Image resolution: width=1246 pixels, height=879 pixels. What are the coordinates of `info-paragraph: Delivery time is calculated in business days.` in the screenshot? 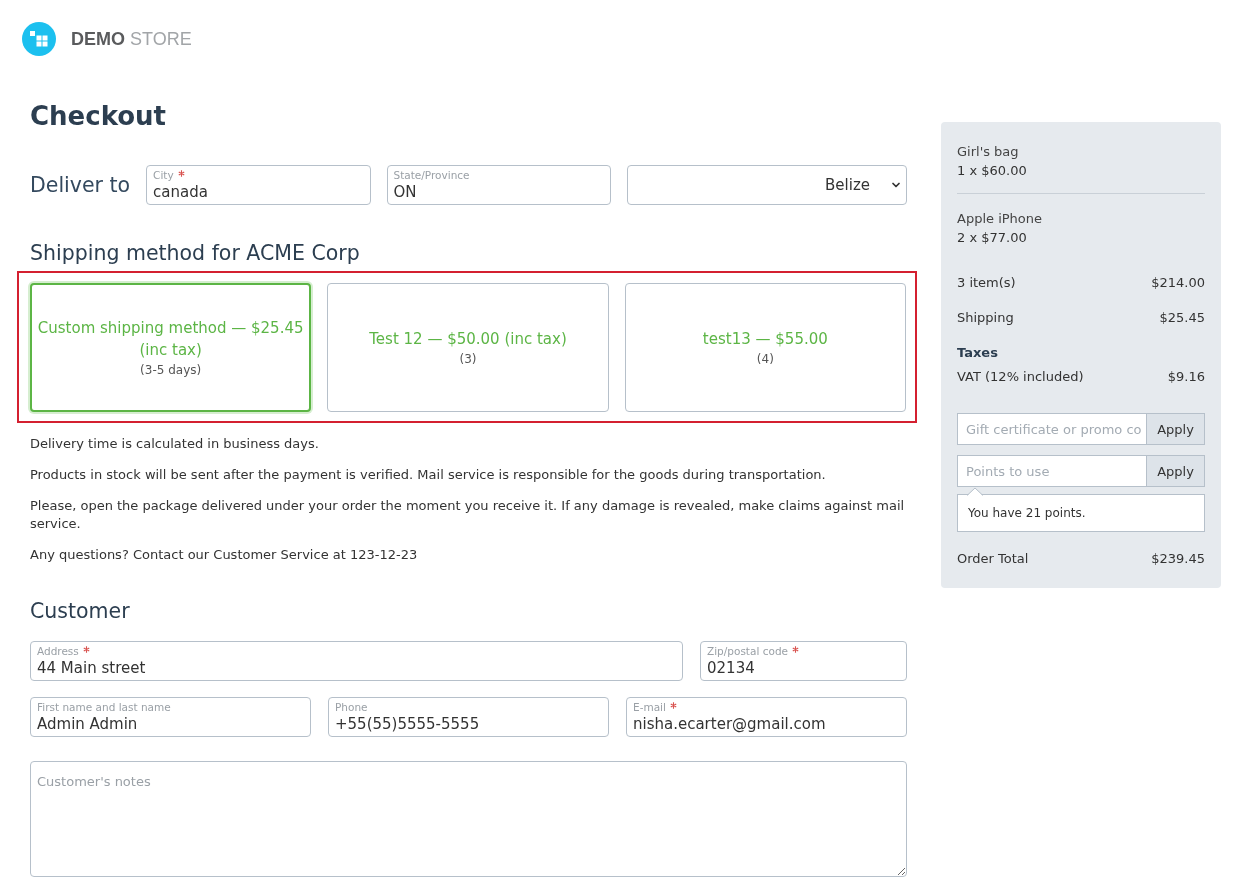 It's located at (175, 444).